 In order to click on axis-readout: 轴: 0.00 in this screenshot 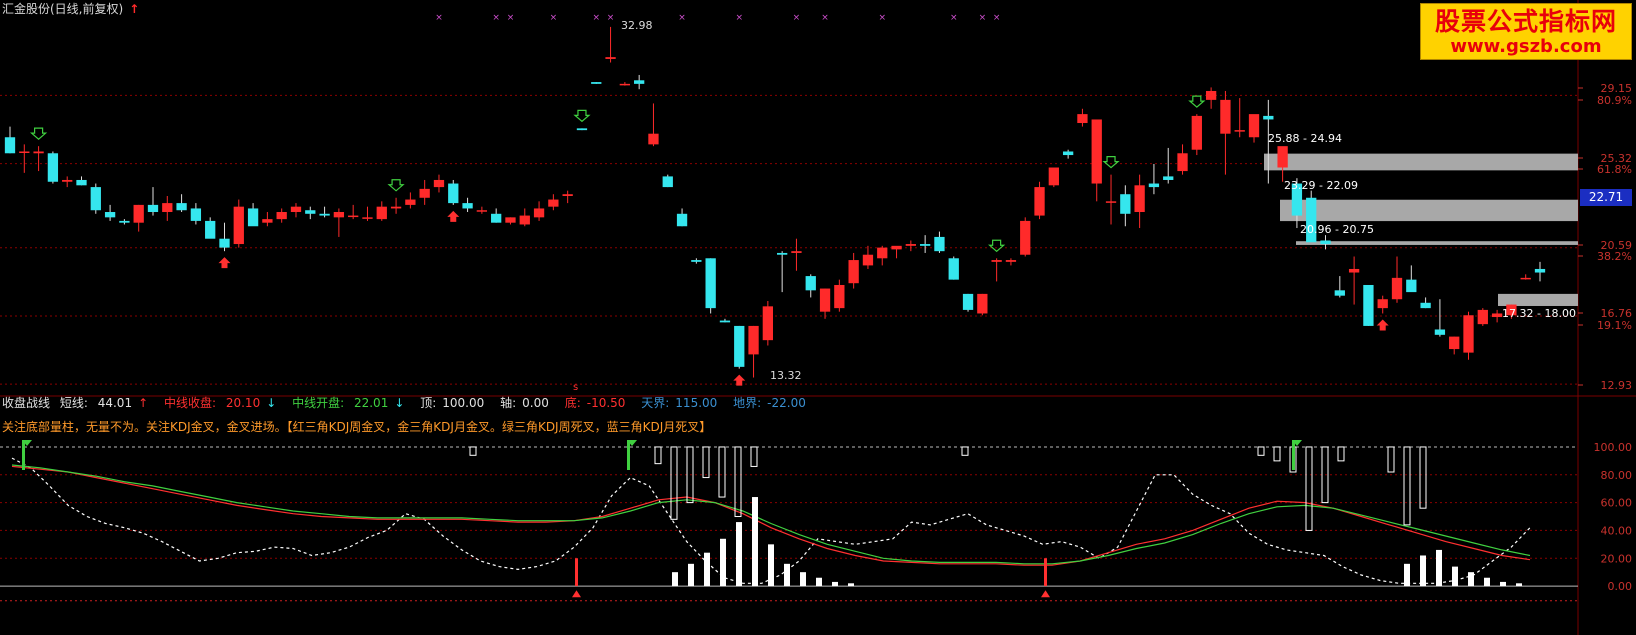, I will do `click(527, 403)`.